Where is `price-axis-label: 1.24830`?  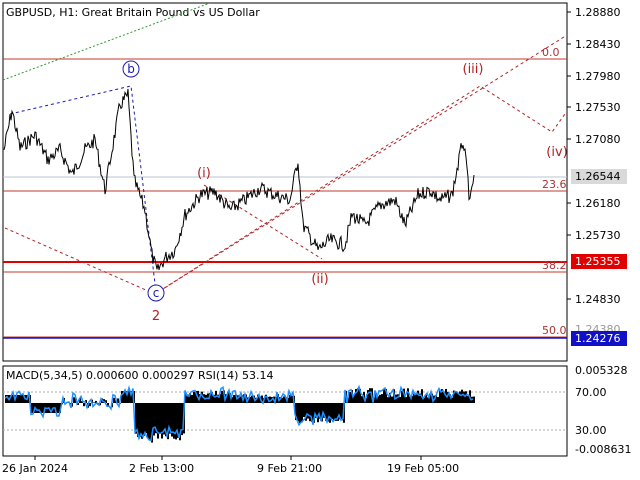 price-axis-label: 1.24830 is located at coordinates (598, 299).